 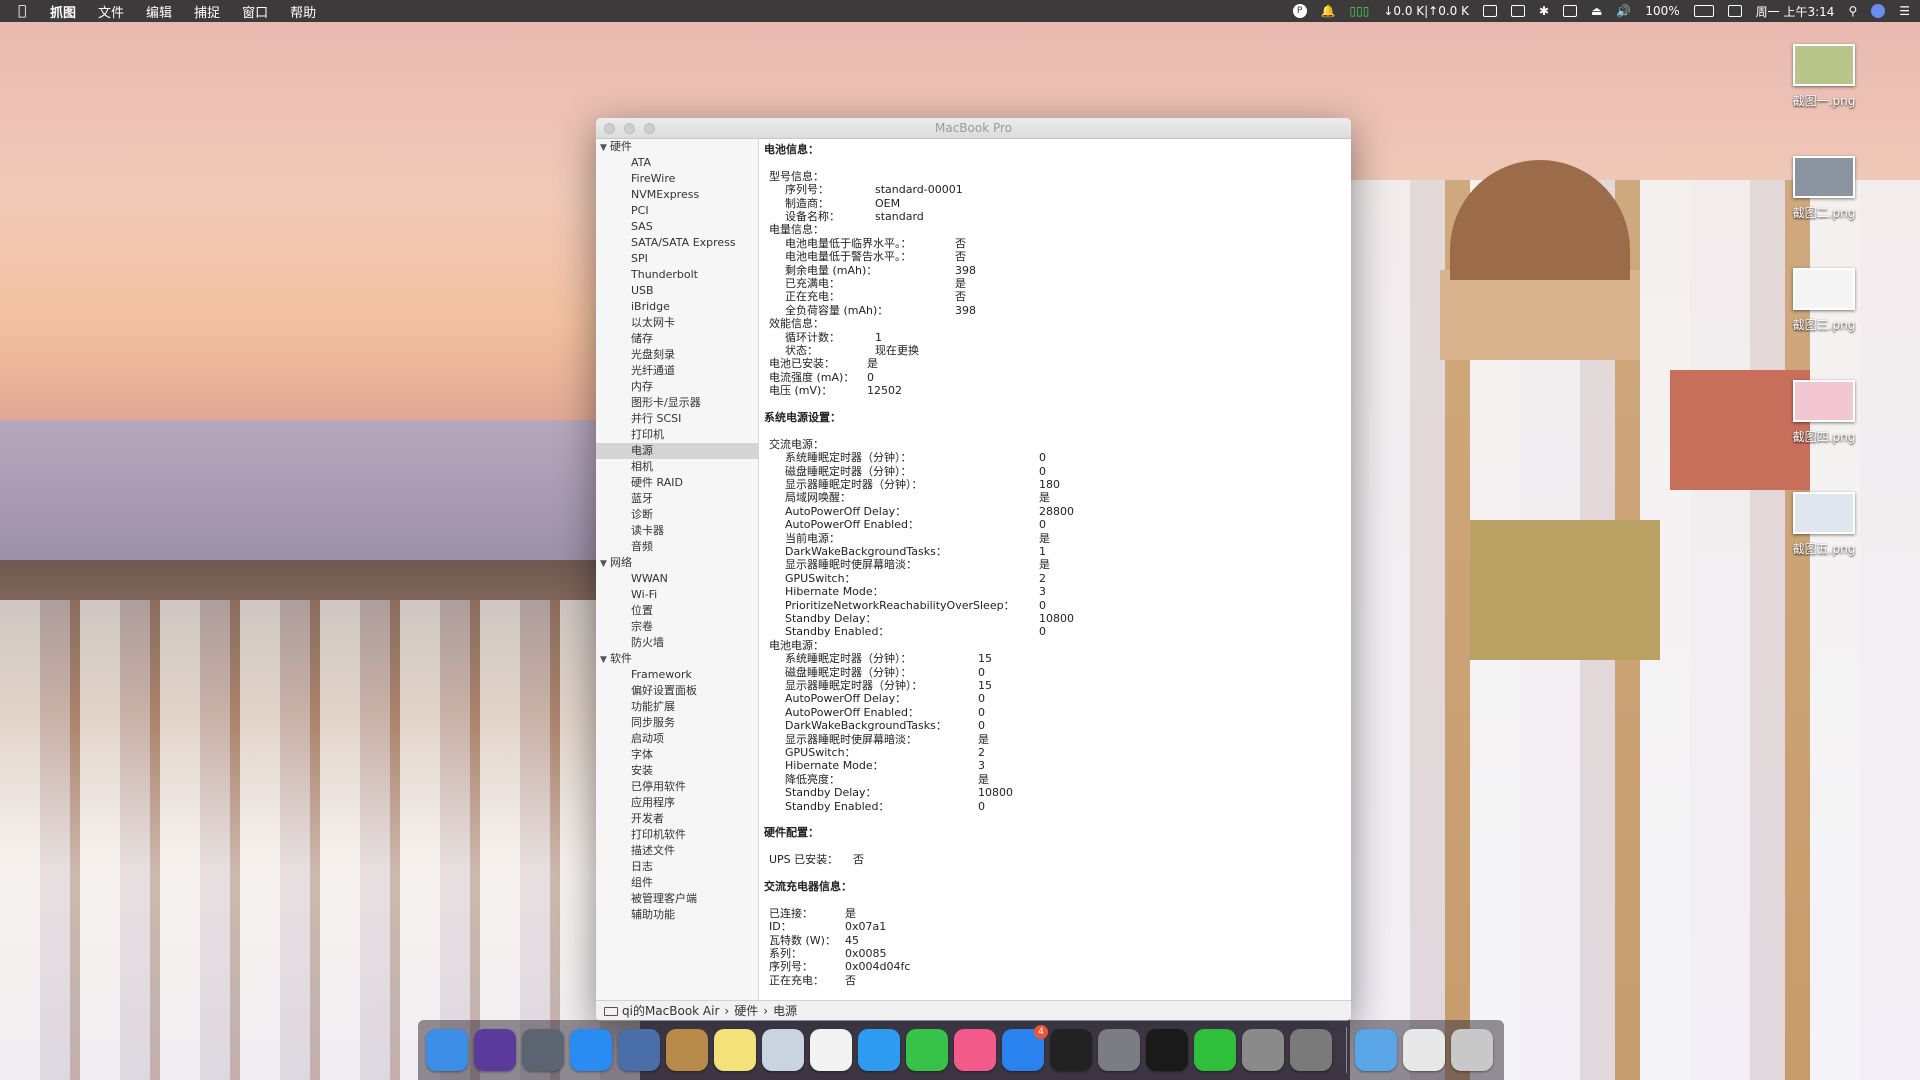 I want to click on sidebar-item: 蓝牙, so click(x=677, y=499).